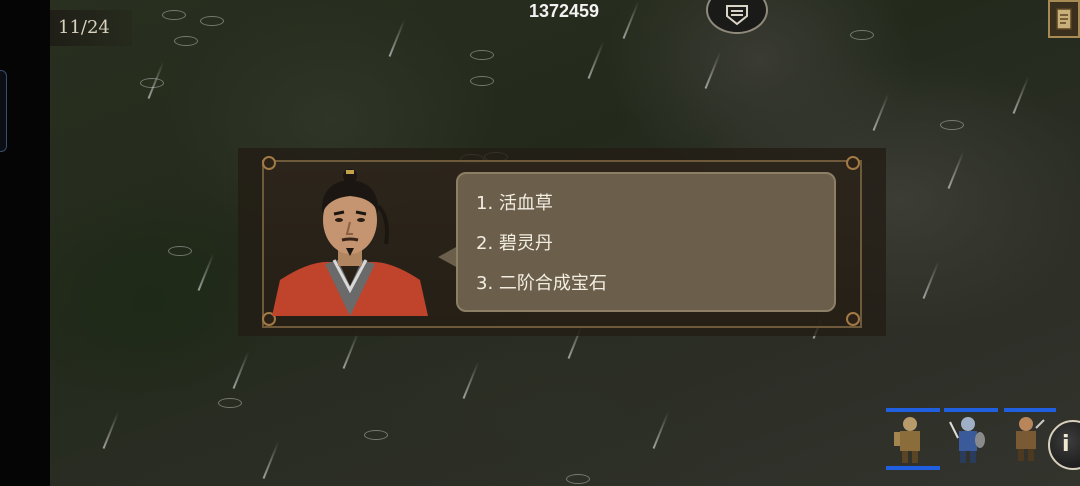  I want to click on speech-bubble-tail, so click(448, 257).